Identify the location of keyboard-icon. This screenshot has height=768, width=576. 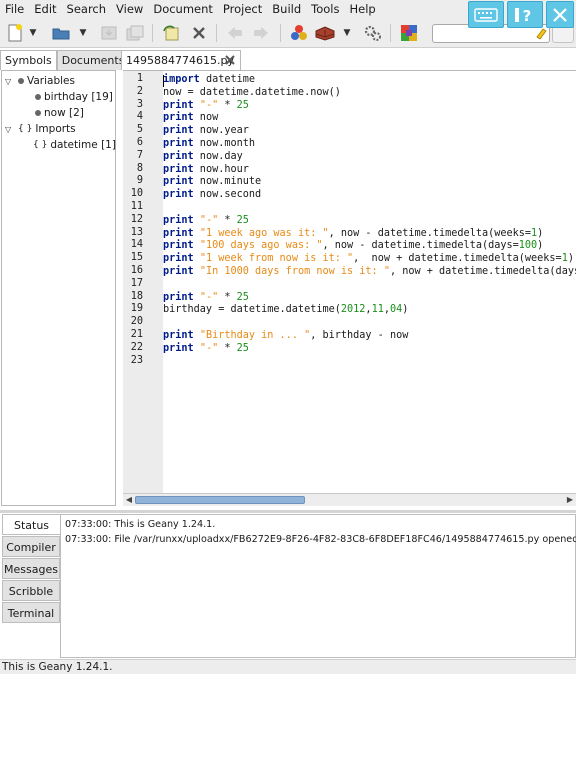
(486, 14).